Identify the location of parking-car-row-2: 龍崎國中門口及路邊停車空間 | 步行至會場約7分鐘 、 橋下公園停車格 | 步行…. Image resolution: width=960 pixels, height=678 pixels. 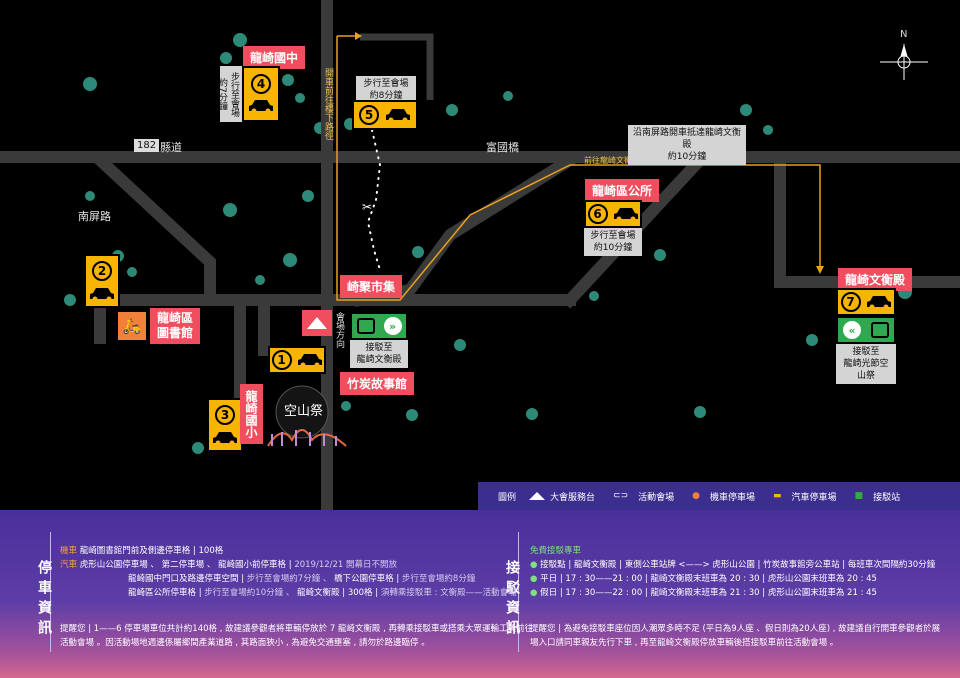
(302, 579).